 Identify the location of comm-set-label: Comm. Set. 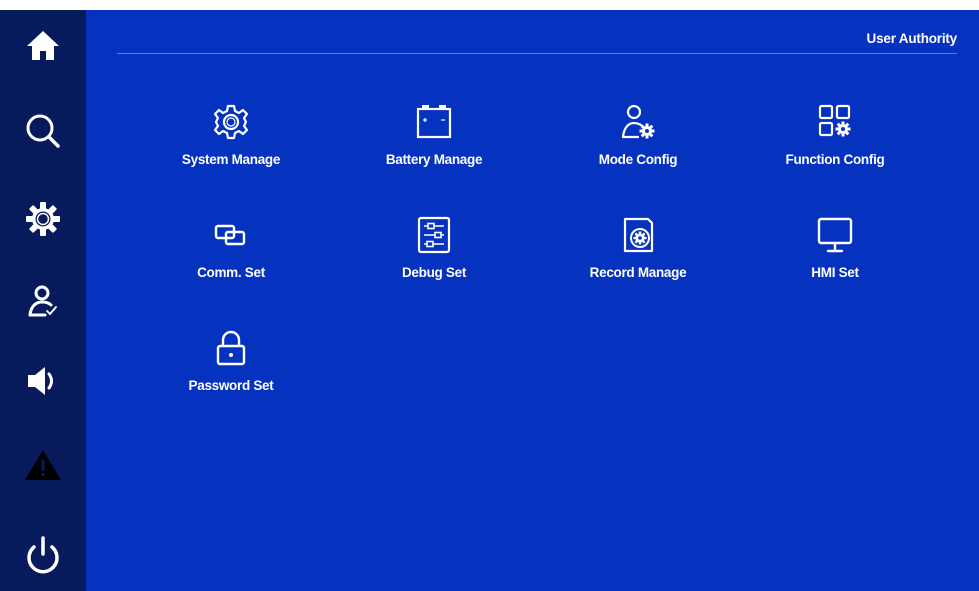
(231, 272).